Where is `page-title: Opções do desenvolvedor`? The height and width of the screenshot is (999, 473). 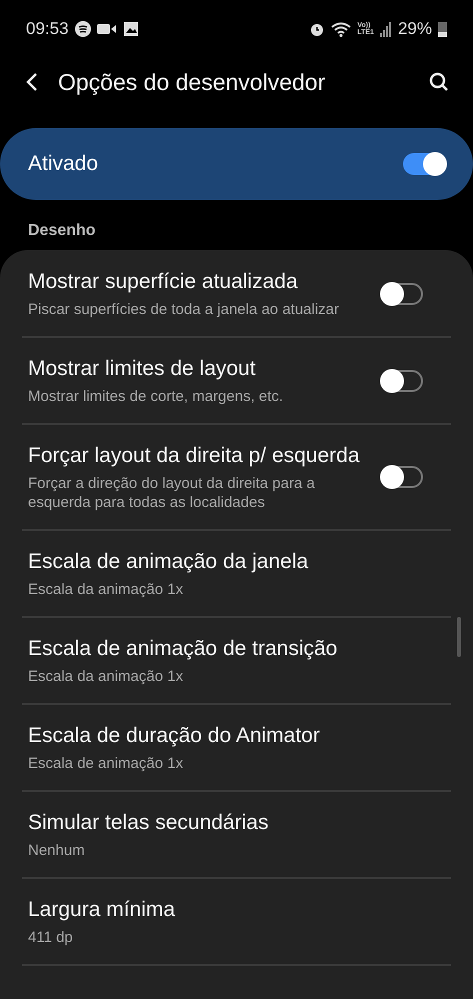
page-title: Opções do desenvolvedor is located at coordinates (192, 82).